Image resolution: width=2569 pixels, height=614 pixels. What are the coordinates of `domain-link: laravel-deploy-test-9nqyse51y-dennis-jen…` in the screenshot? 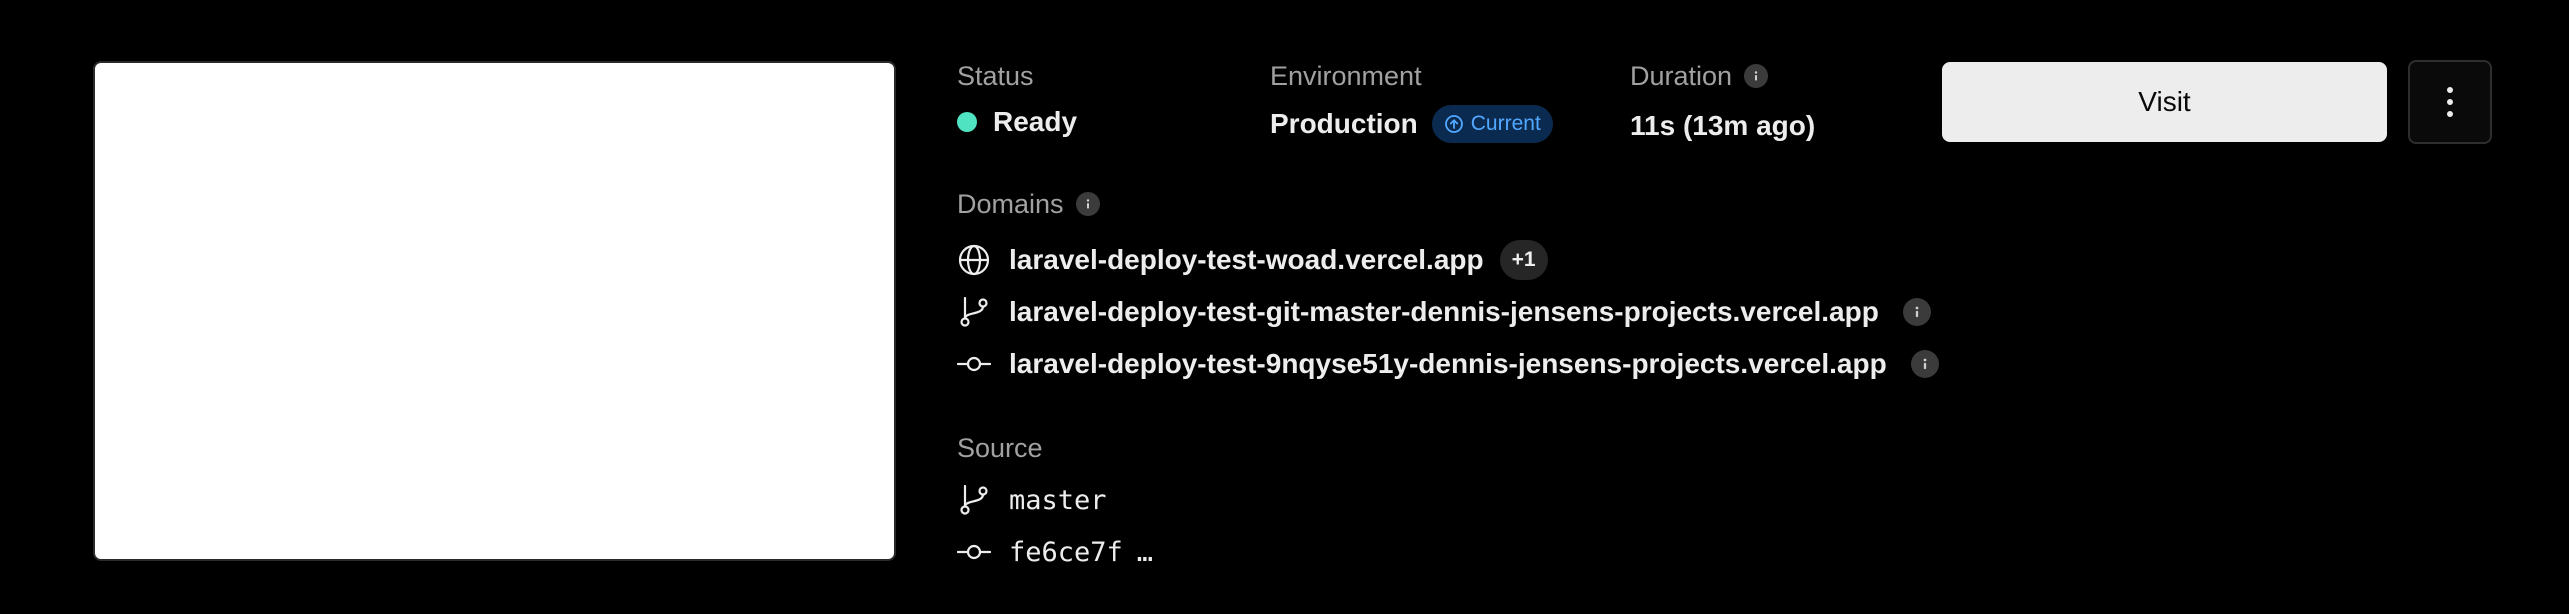 It's located at (1448, 364).